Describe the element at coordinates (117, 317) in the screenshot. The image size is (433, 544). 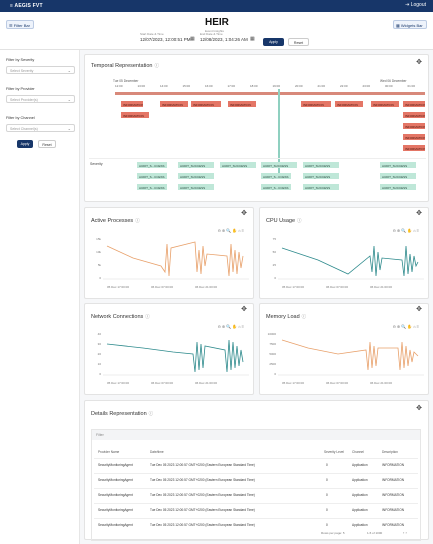
I see `chart-title-text: Network Connections` at that location.